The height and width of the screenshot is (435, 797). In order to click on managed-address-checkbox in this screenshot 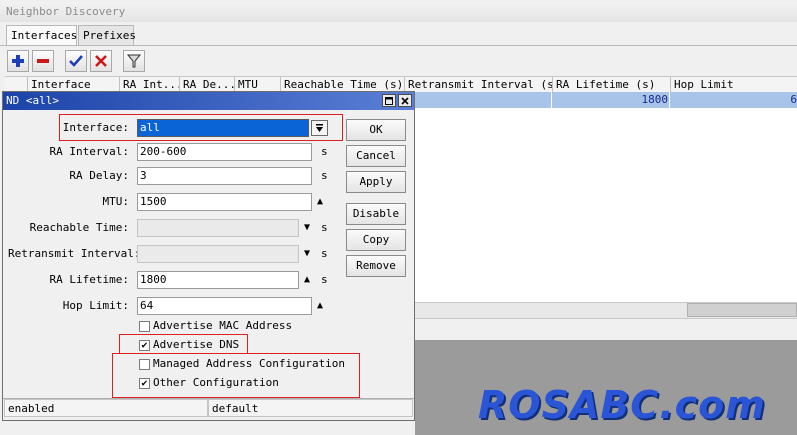, I will do `click(144, 364)`.